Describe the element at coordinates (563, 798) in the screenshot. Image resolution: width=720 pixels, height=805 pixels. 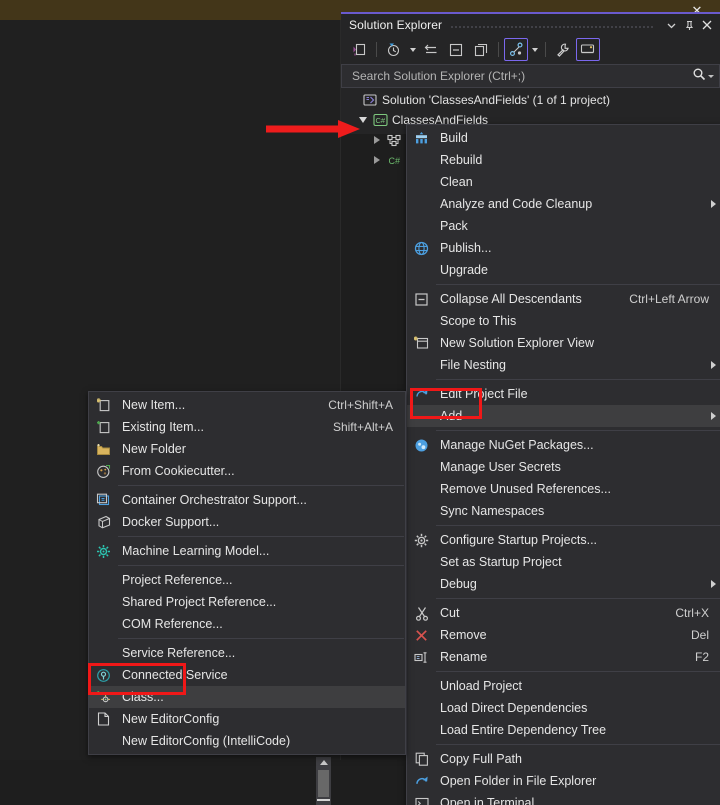
I see `menu-item-open-in-terminal: Open in Terminal` at that location.